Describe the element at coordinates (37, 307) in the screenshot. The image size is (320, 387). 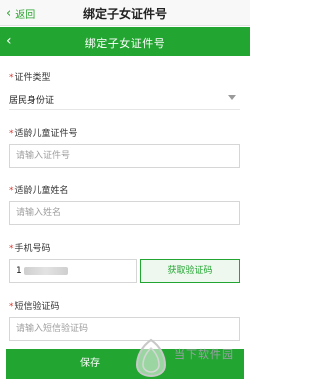
I see `sms-code-label-text: 短信验证码` at that location.